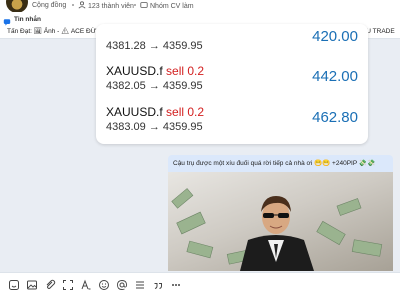 The image size is (400, 300). I want to click on trade-profit: 420.00, so click(335, 36).